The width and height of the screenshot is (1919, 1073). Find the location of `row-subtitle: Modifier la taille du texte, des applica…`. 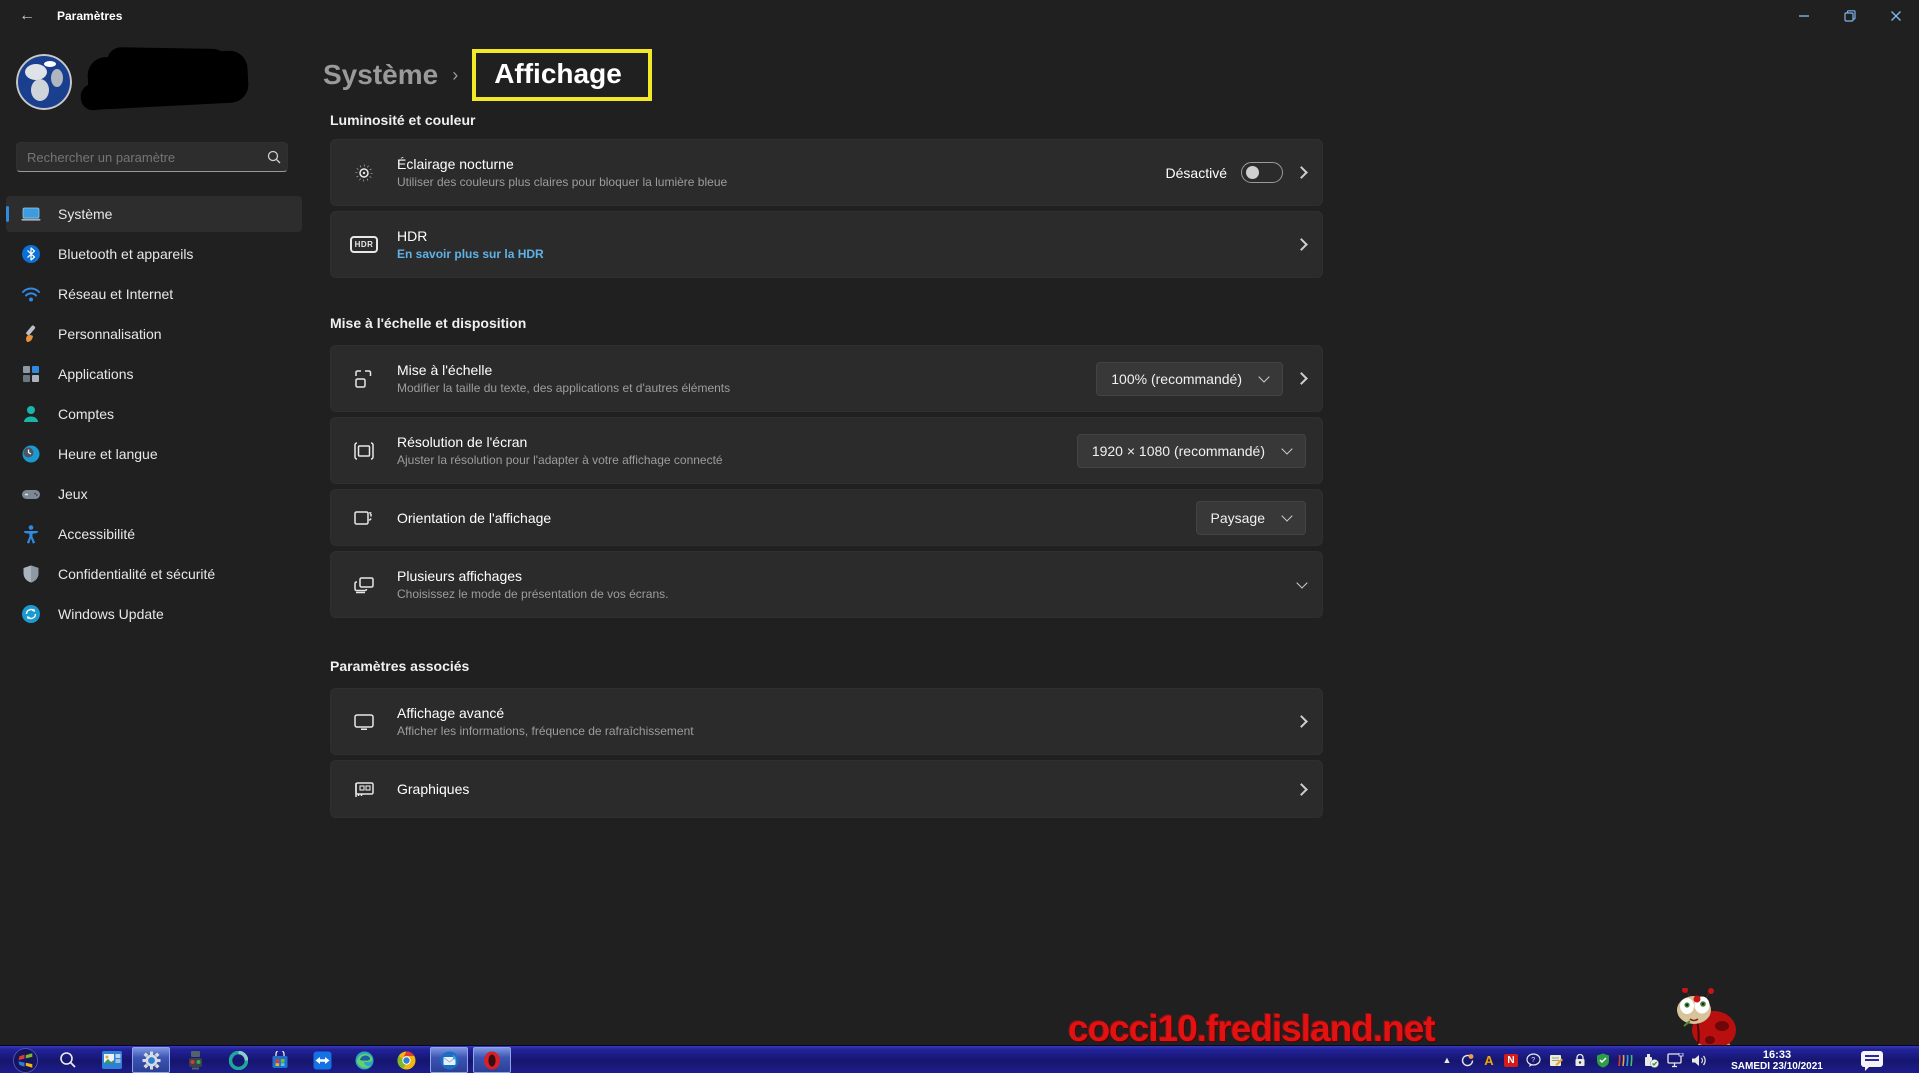

row-subtitle: Modifier la taille du texte, des applica… is located at coordinates (564, 388).